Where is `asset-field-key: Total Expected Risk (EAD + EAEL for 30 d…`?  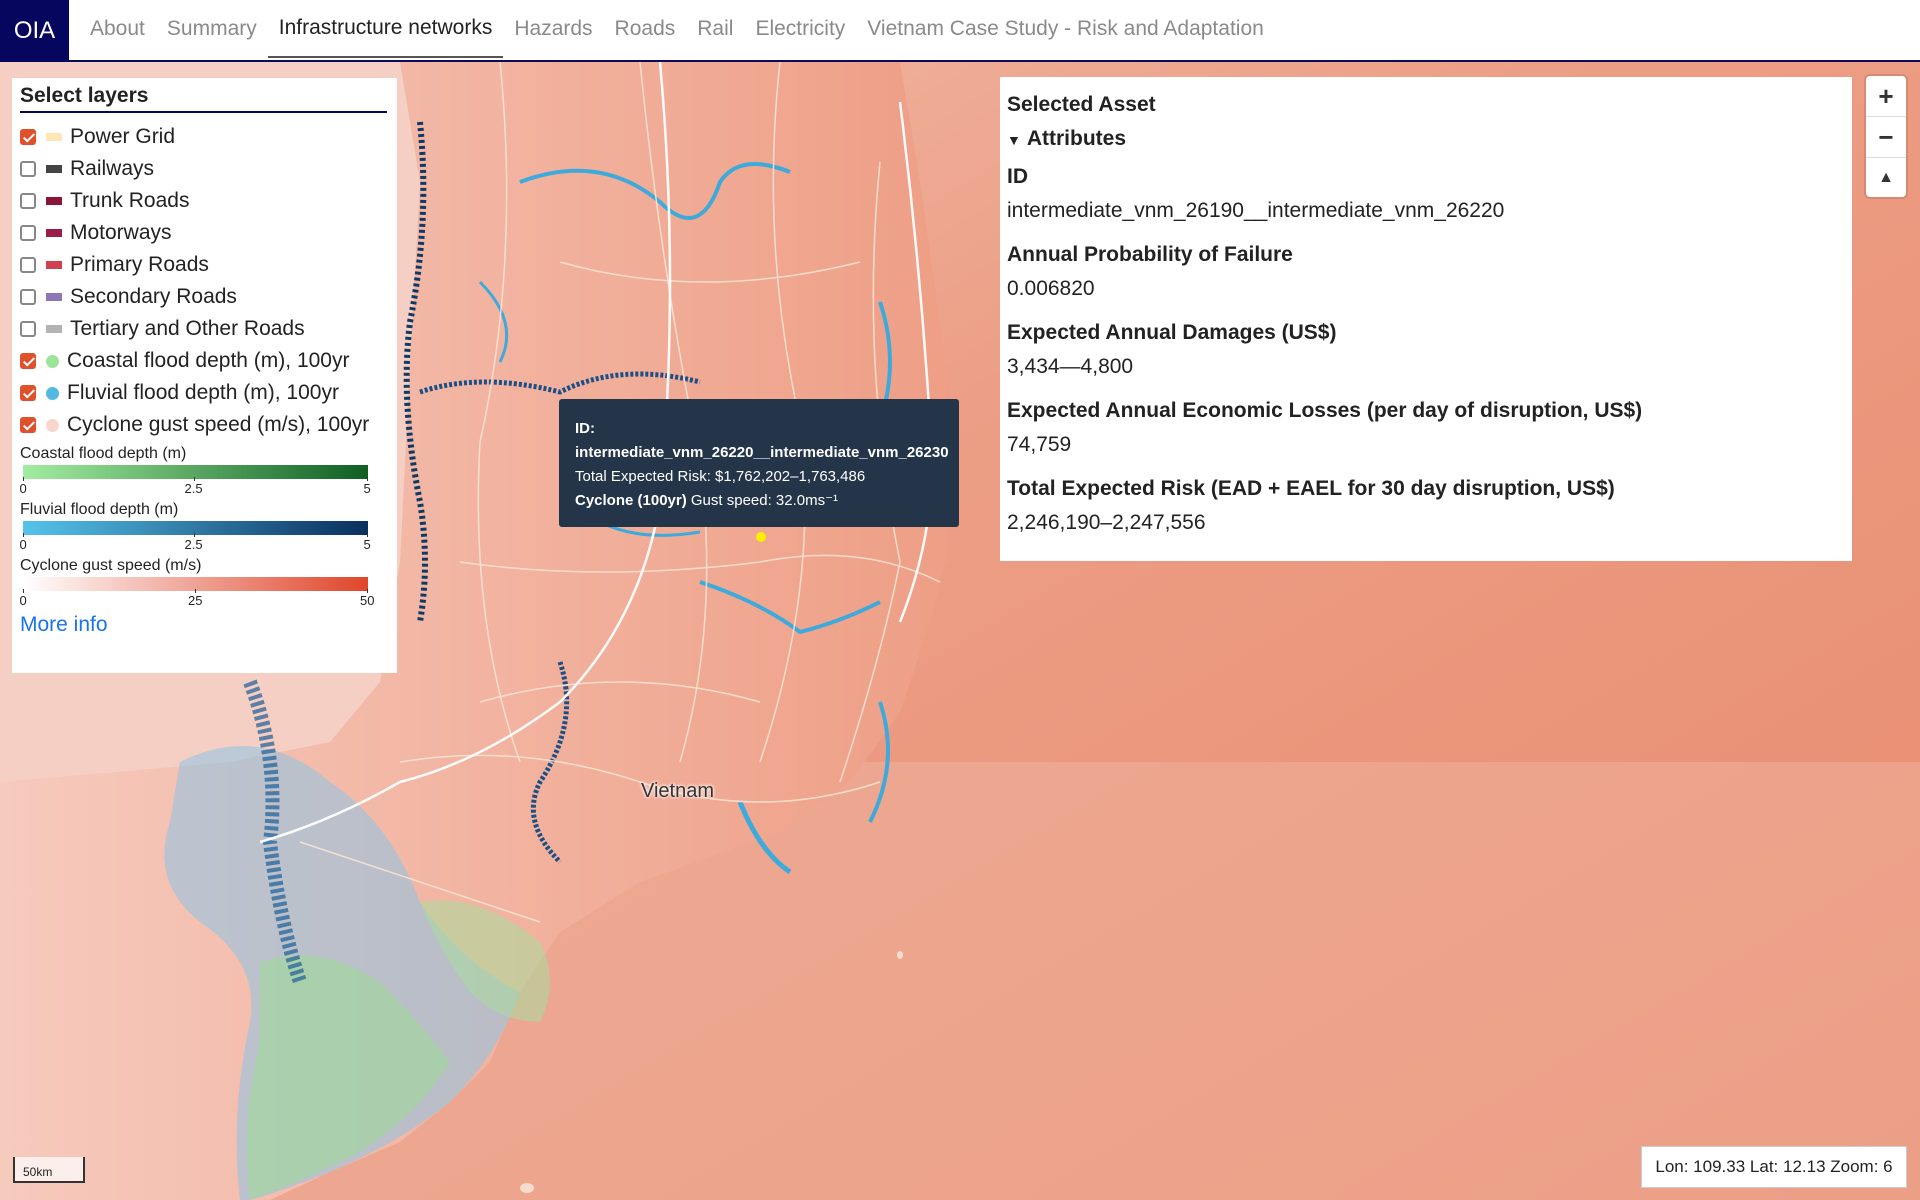
asset-field-key: Total Expected Risk (EAD + EAEL for 30 d… is located at coordinates (1311, 488).